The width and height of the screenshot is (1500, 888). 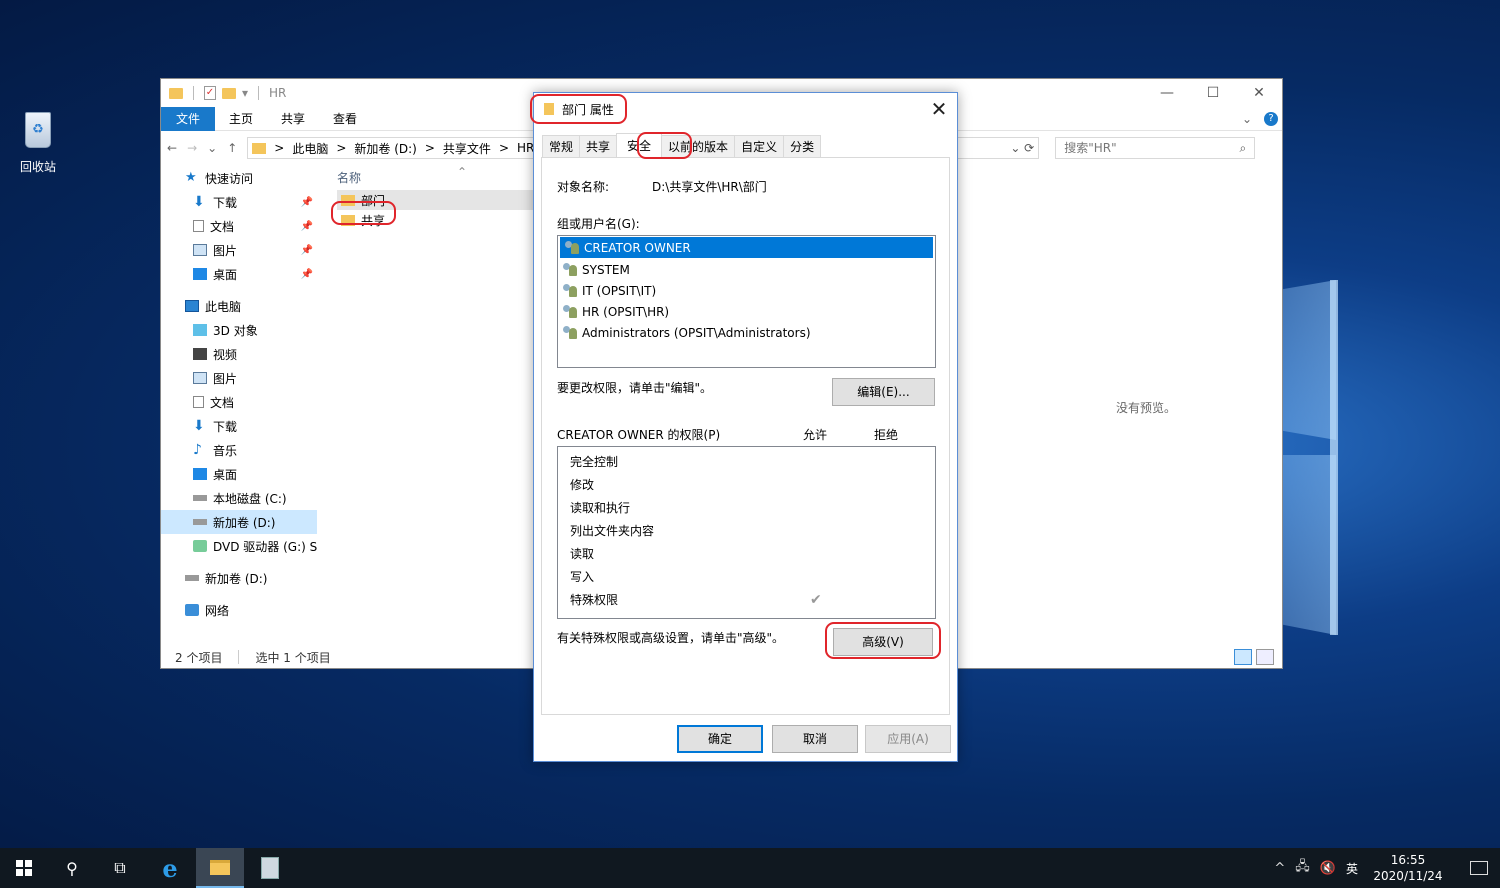 I want to click on list-item: IT (OPSIT\IT), so click(x=746, y=290).